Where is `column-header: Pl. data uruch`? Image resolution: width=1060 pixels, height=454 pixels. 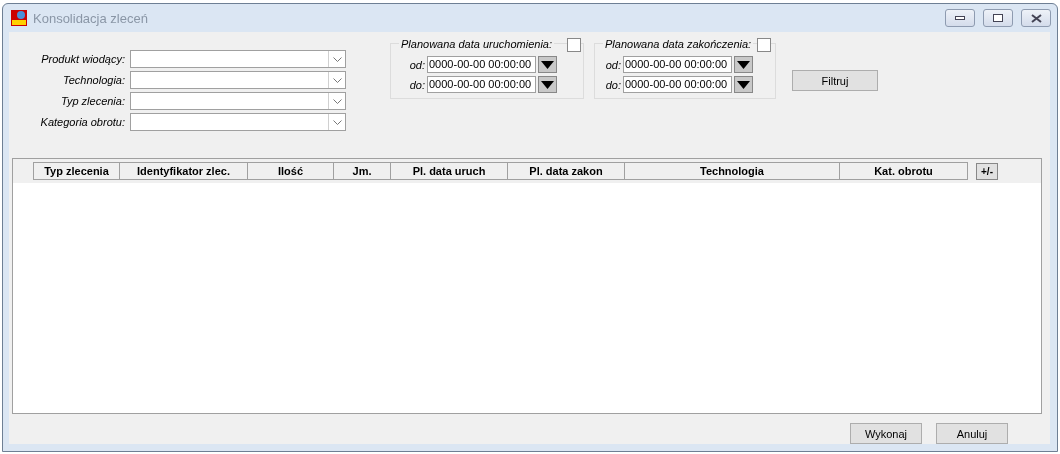
column-header: Pl. data uruch is located at coordinates (449, 171).